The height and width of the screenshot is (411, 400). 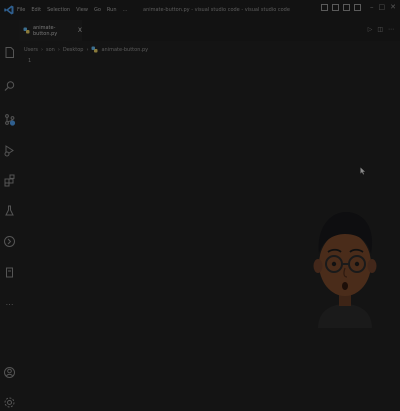 I want to click on minimize-icon: –, so click(x=372, y=7).